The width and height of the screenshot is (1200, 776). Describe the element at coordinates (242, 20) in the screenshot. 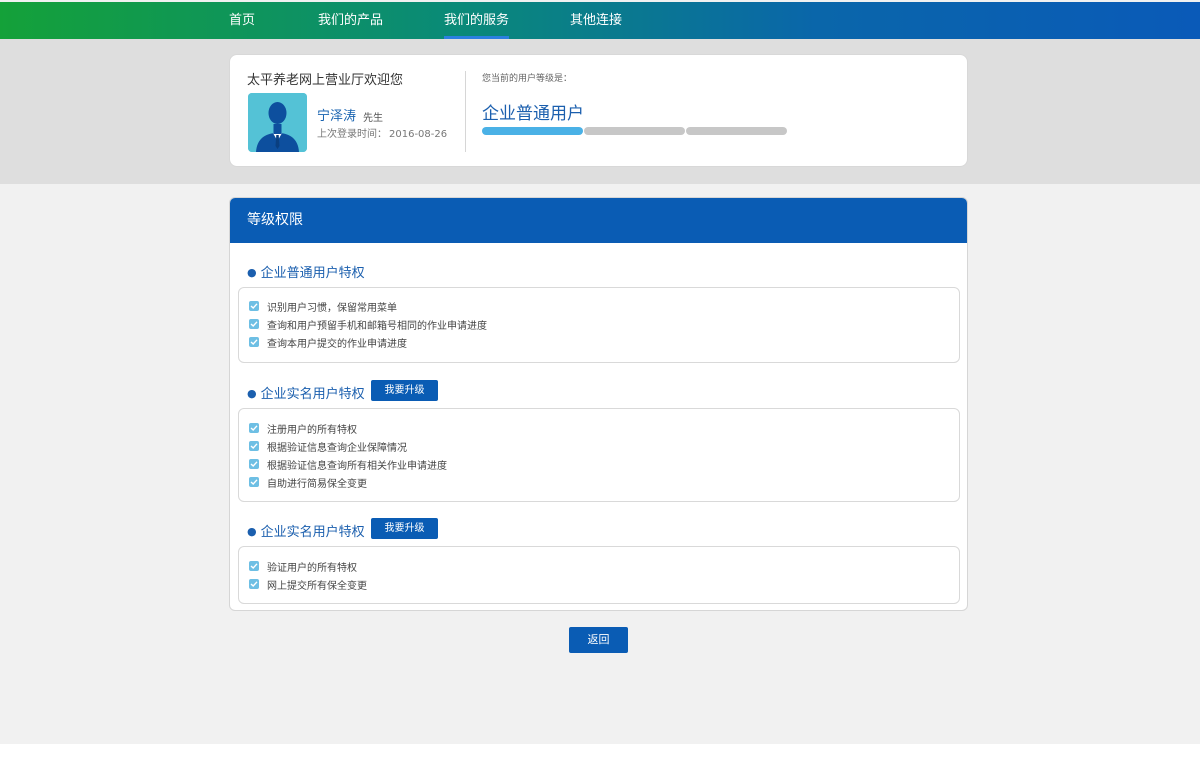

I see `nav-item-home: 首页` at that location.